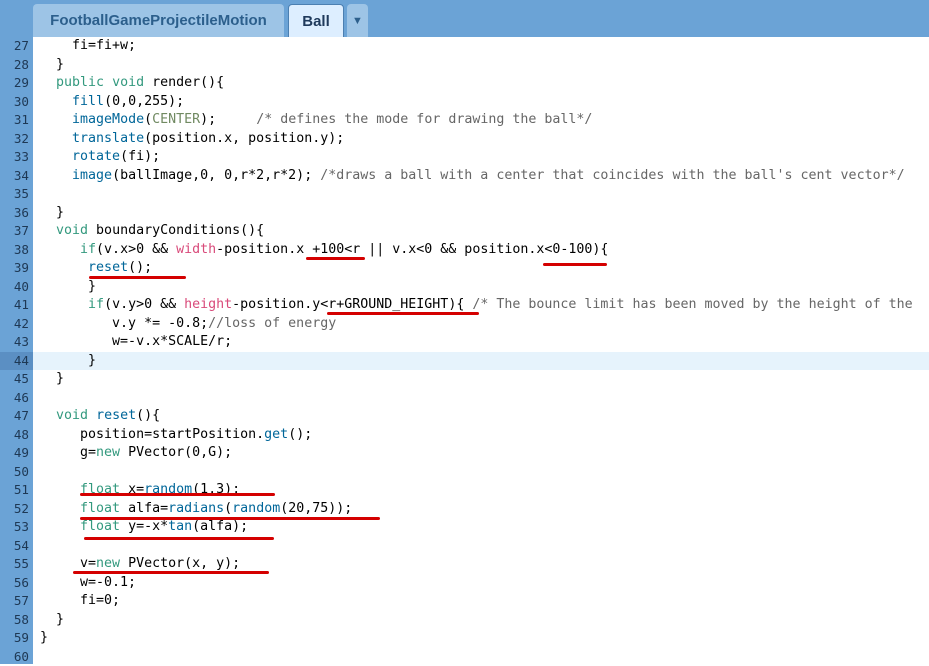 Image resolution: width=929 pixels, height=666 pixels. What do you see at coordinates (100, 157) in the screenshot?
I see `code-text: rotate(fi);` at bounding box center [100, 157].